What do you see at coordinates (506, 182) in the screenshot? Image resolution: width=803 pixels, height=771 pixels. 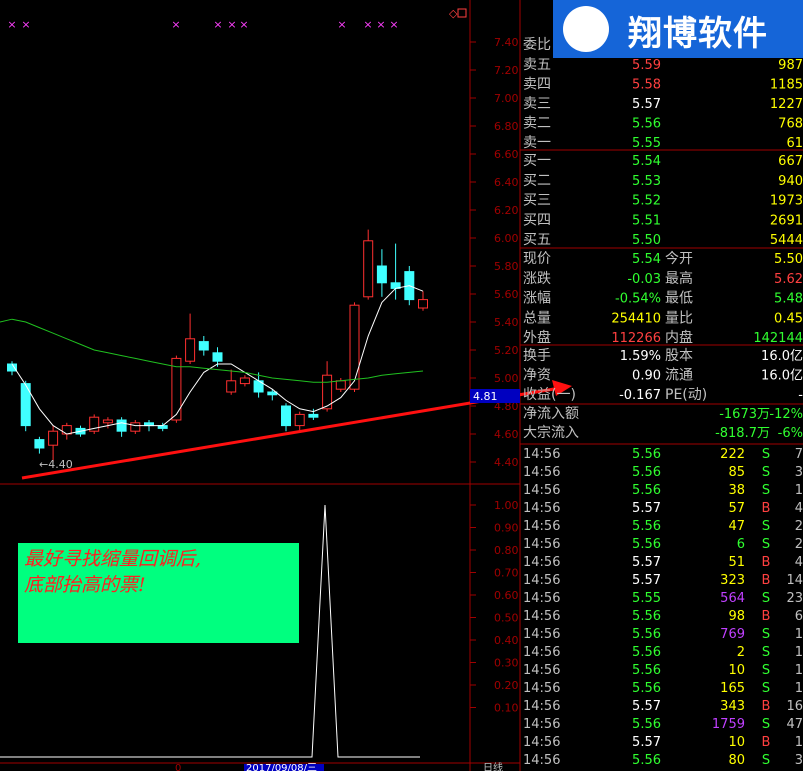 I see `price-axis-label: 6.40` at bounding box center [506, 182].